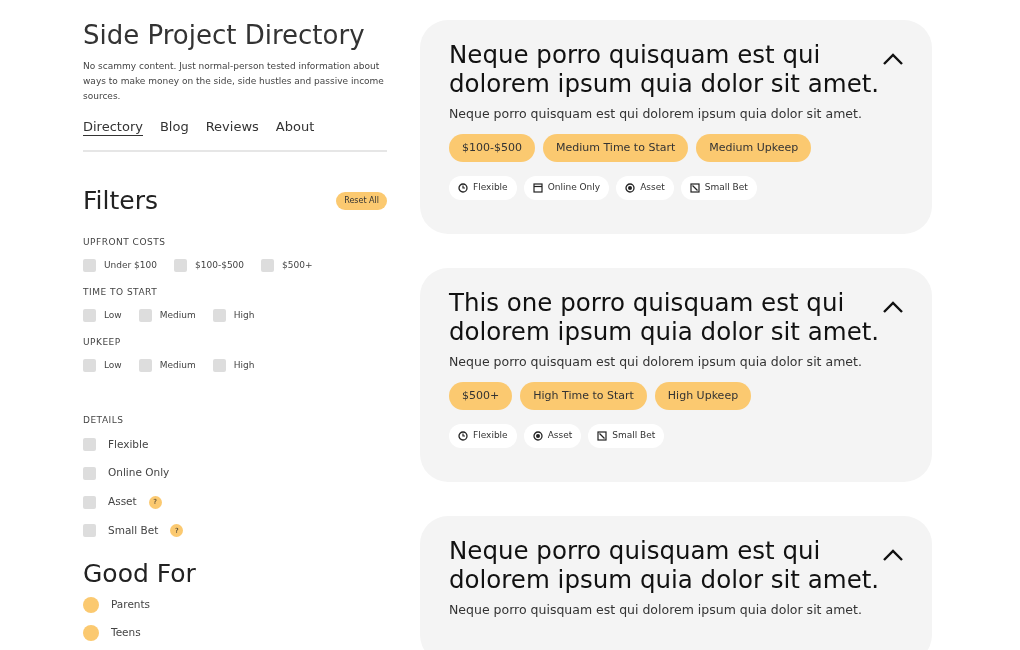 The image size is (1020, 650). What do you see at coordinates (113, 128) in the screenshot?
I see `nav-link: Directory` at bounding box center [113, 128].